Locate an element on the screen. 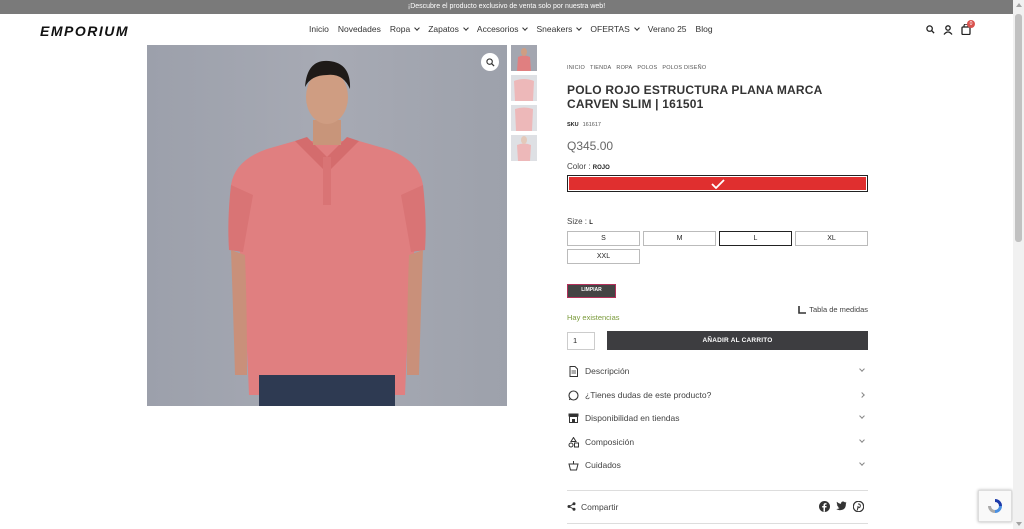 This screenshot has width=1024, height=529. size-option-s: S is located at coordinates (603, 238).